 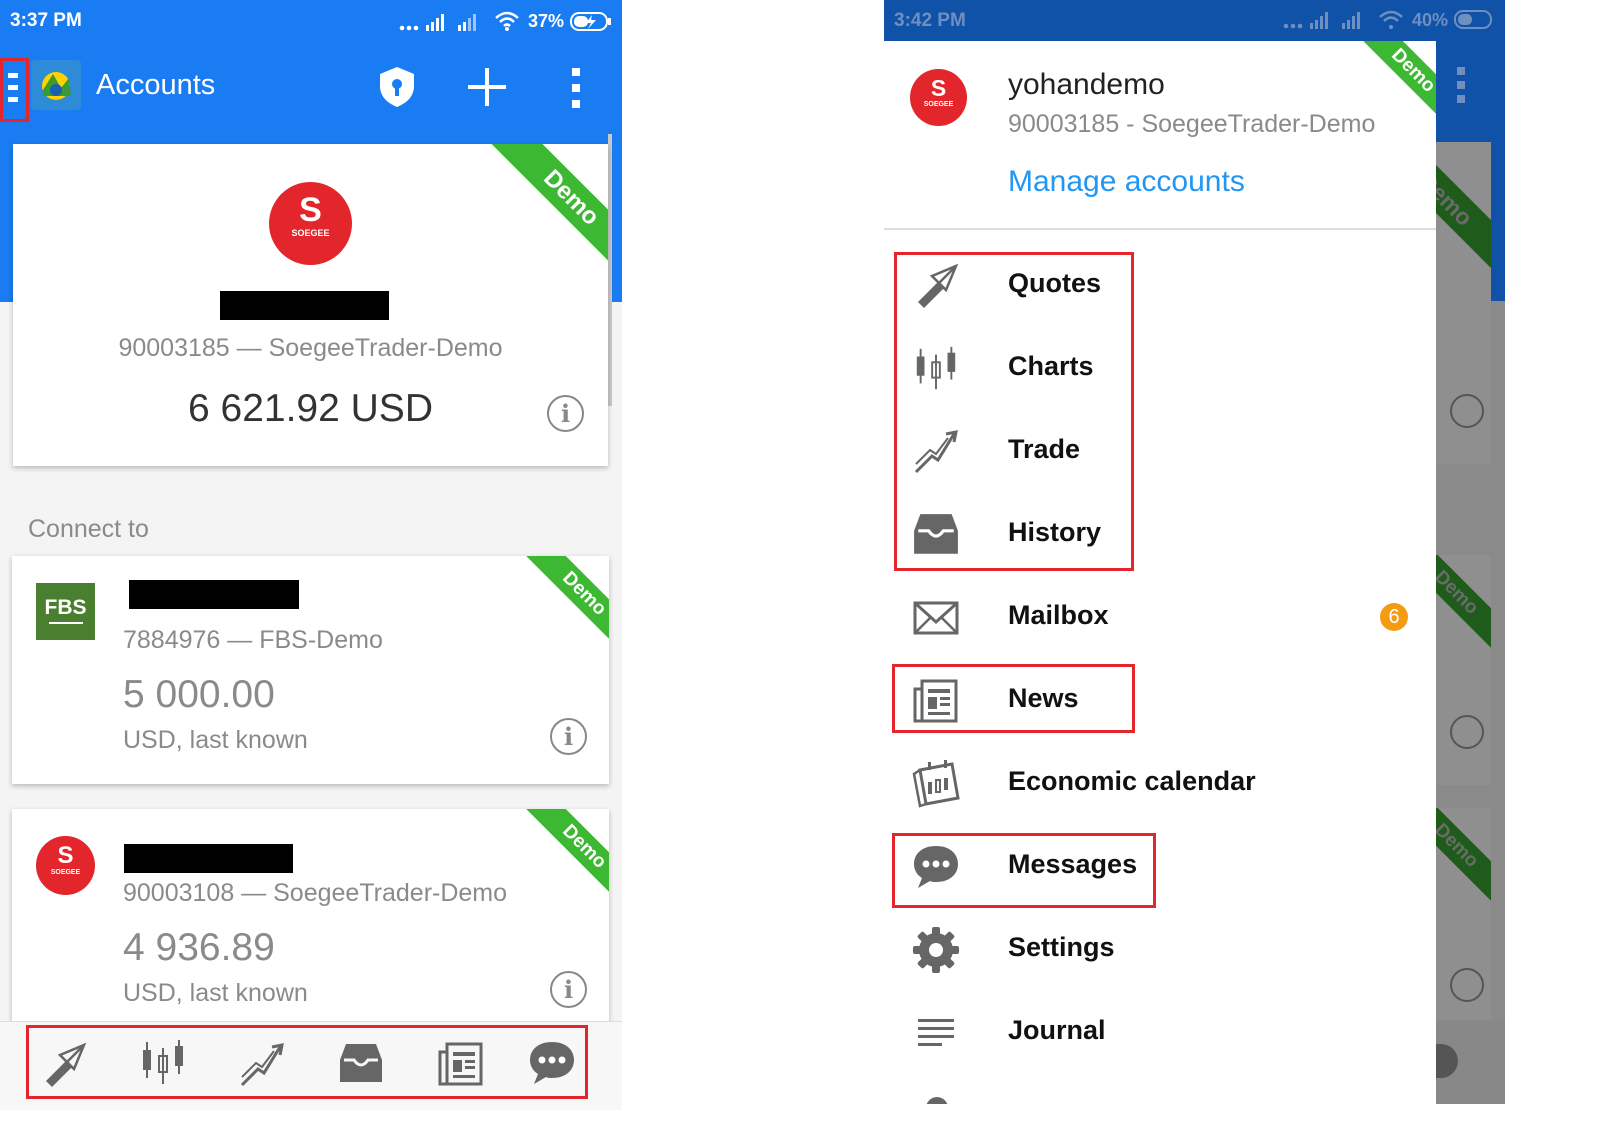 What do you see at coordinates (936, 618) in the screenshot?
I see `mailbox-icon` at bounding box center [936, 618].